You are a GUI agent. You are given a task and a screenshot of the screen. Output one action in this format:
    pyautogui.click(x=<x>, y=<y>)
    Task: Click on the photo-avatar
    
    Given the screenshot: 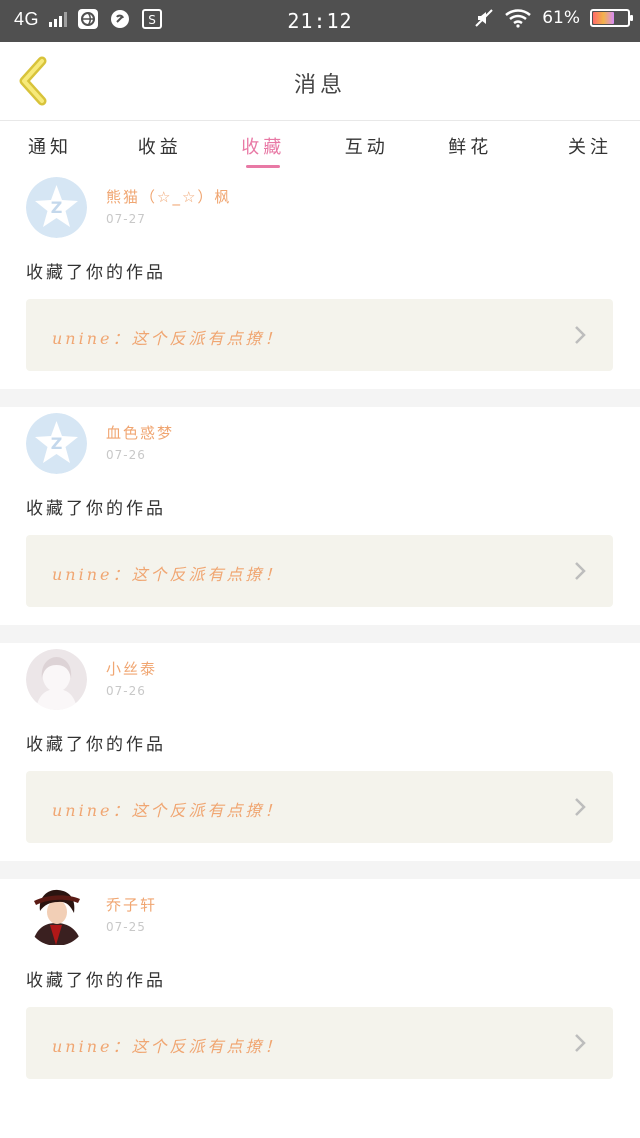 What is the action you would take?
    pyautogui.click(x=56, y=915)
    